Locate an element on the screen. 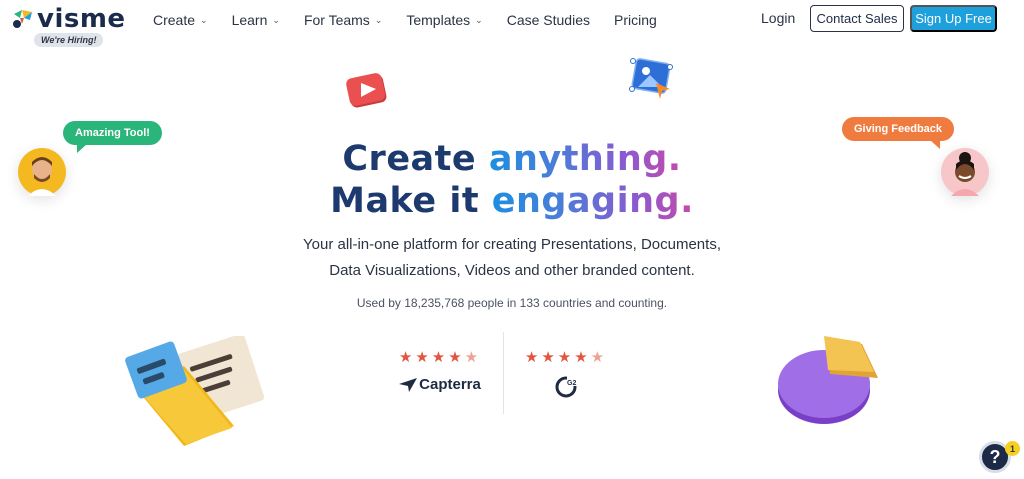 The width and height of the screenshot is (1024, 479). g2-brand: G2 is located at coordinates (566, 387).